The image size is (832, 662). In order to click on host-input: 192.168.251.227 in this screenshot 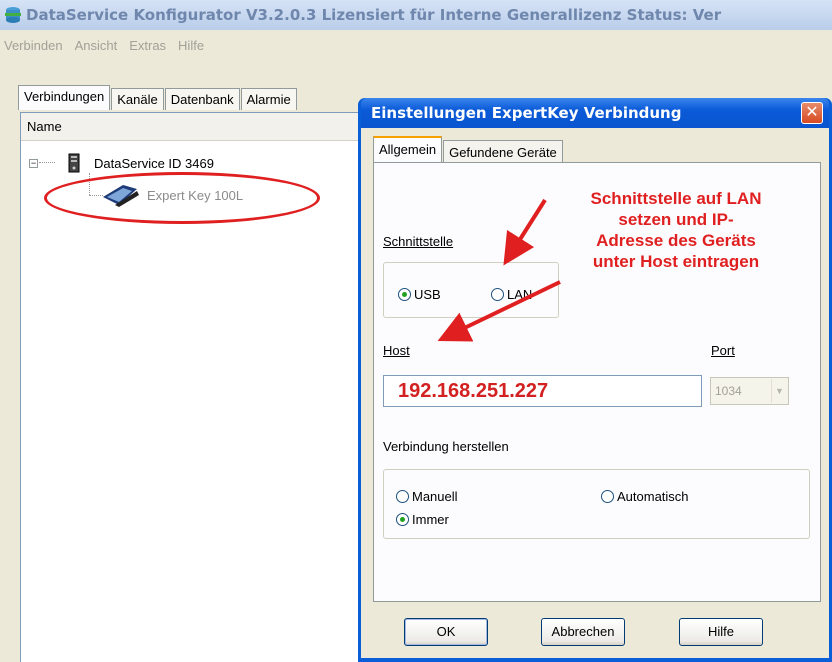, I will do `click(542, 391)`.